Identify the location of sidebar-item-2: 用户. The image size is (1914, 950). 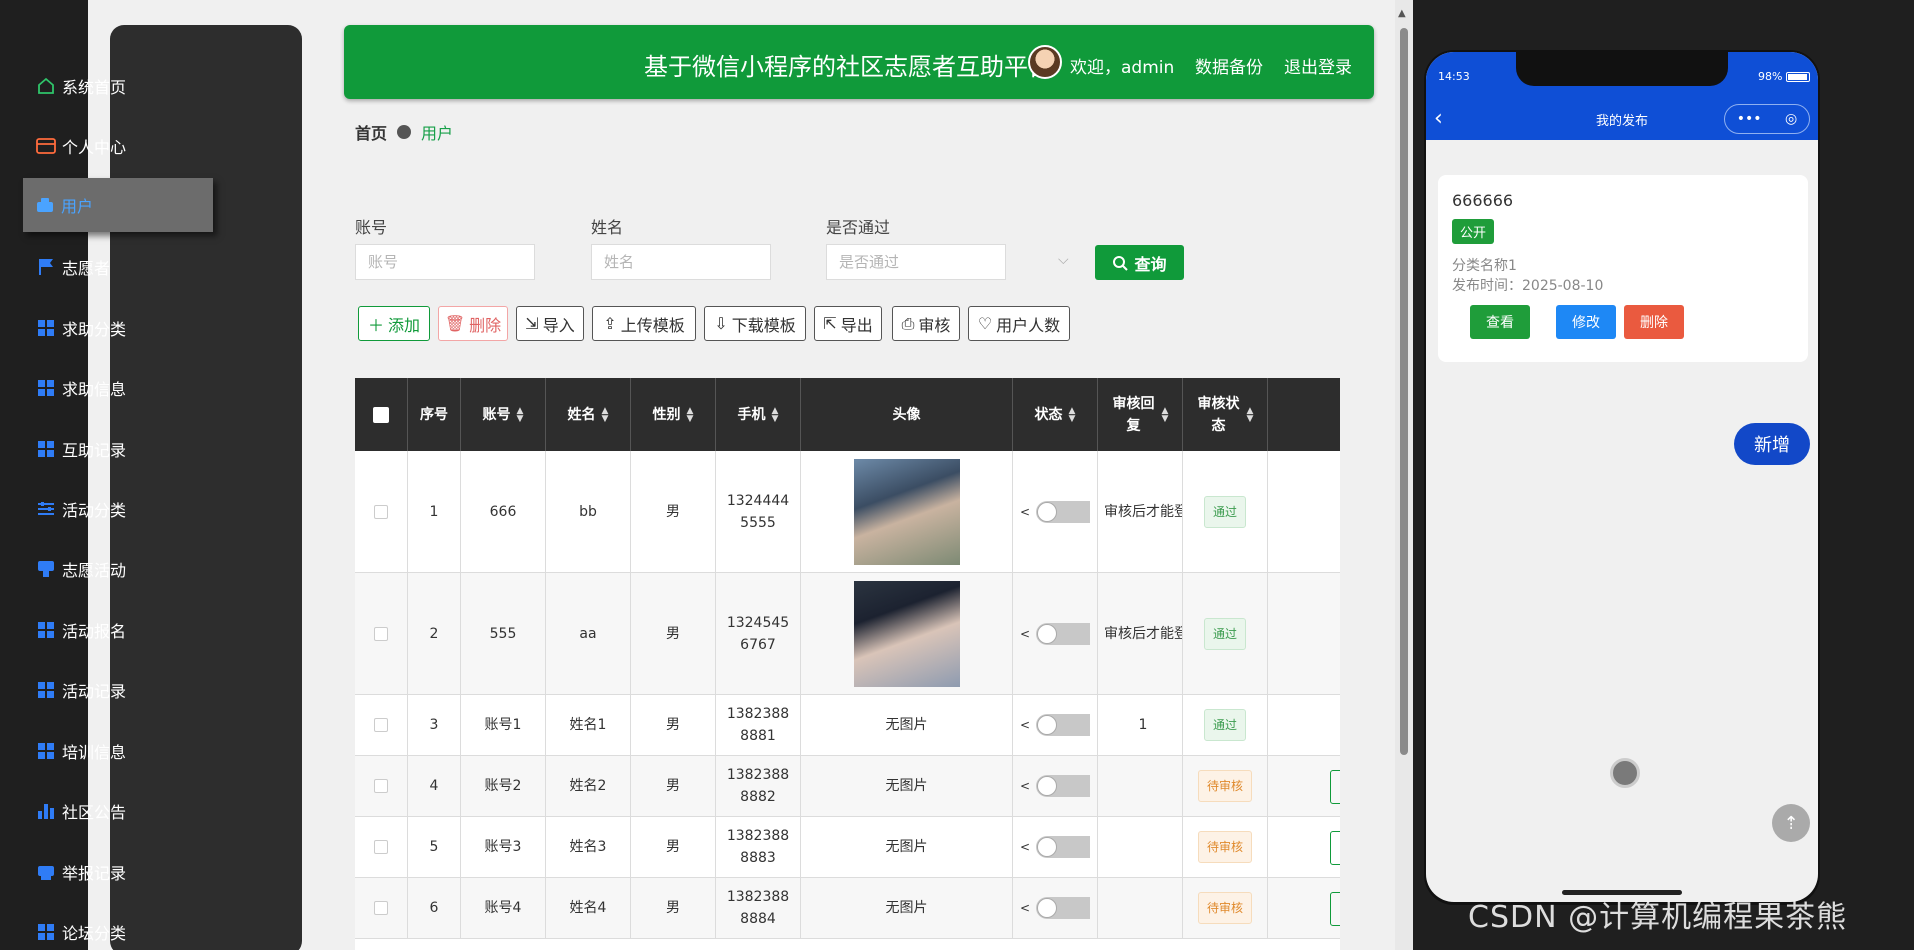
(118, 205).